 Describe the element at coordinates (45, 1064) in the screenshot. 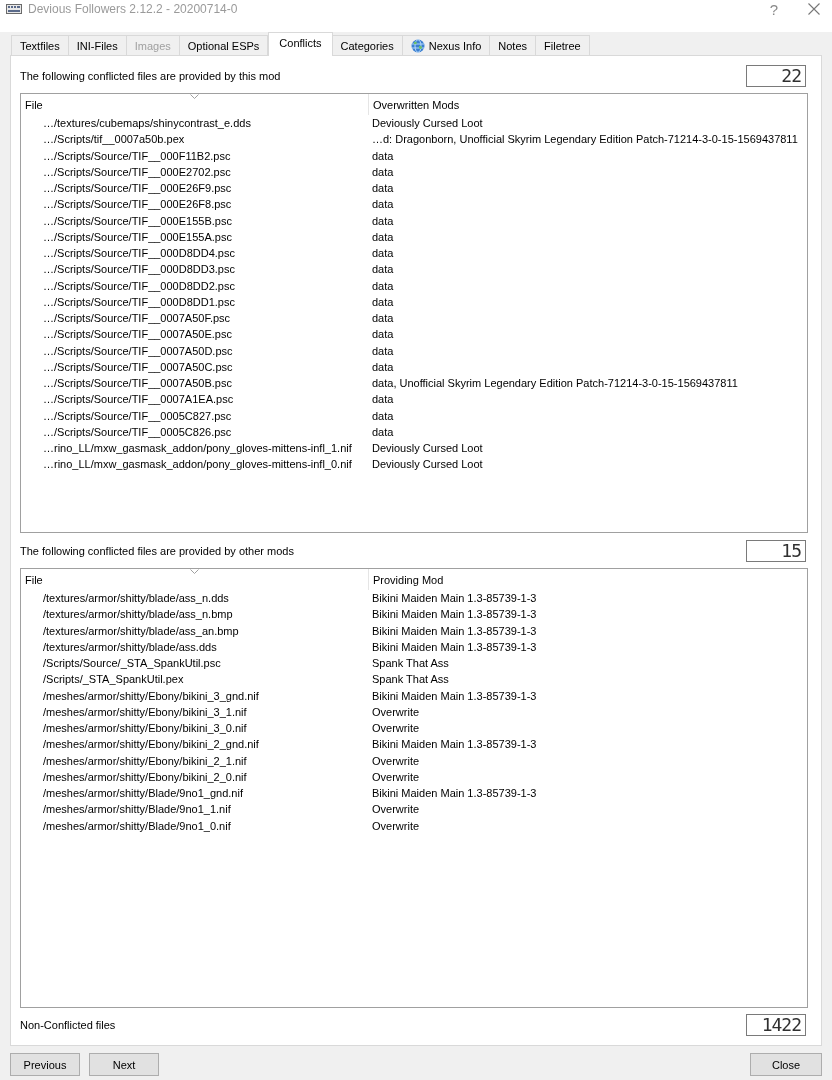

I see `nav-button: Previous` at that location.